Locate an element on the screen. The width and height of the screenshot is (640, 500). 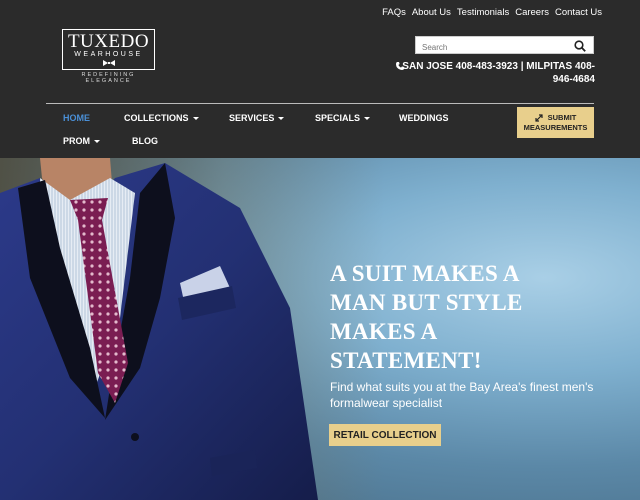
nav-services: SERVICES is located at coordinates (257, 118).